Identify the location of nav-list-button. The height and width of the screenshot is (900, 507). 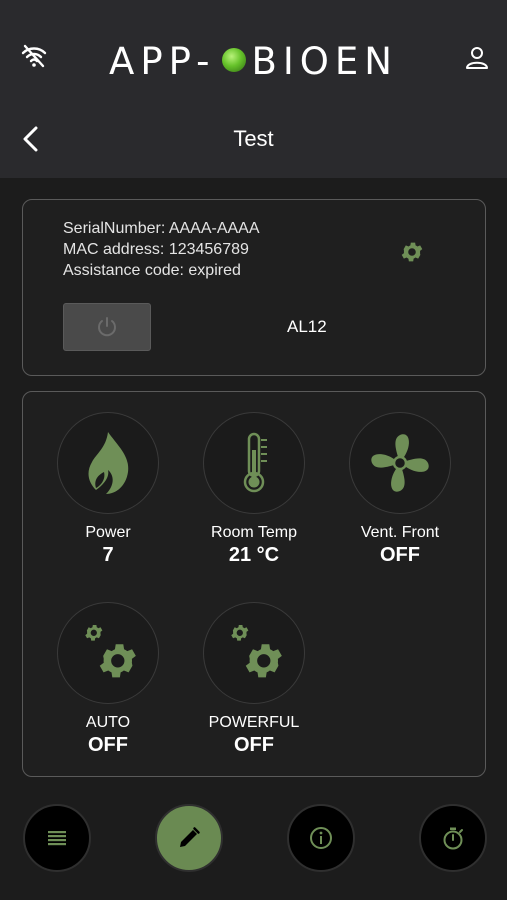
(57, 838).